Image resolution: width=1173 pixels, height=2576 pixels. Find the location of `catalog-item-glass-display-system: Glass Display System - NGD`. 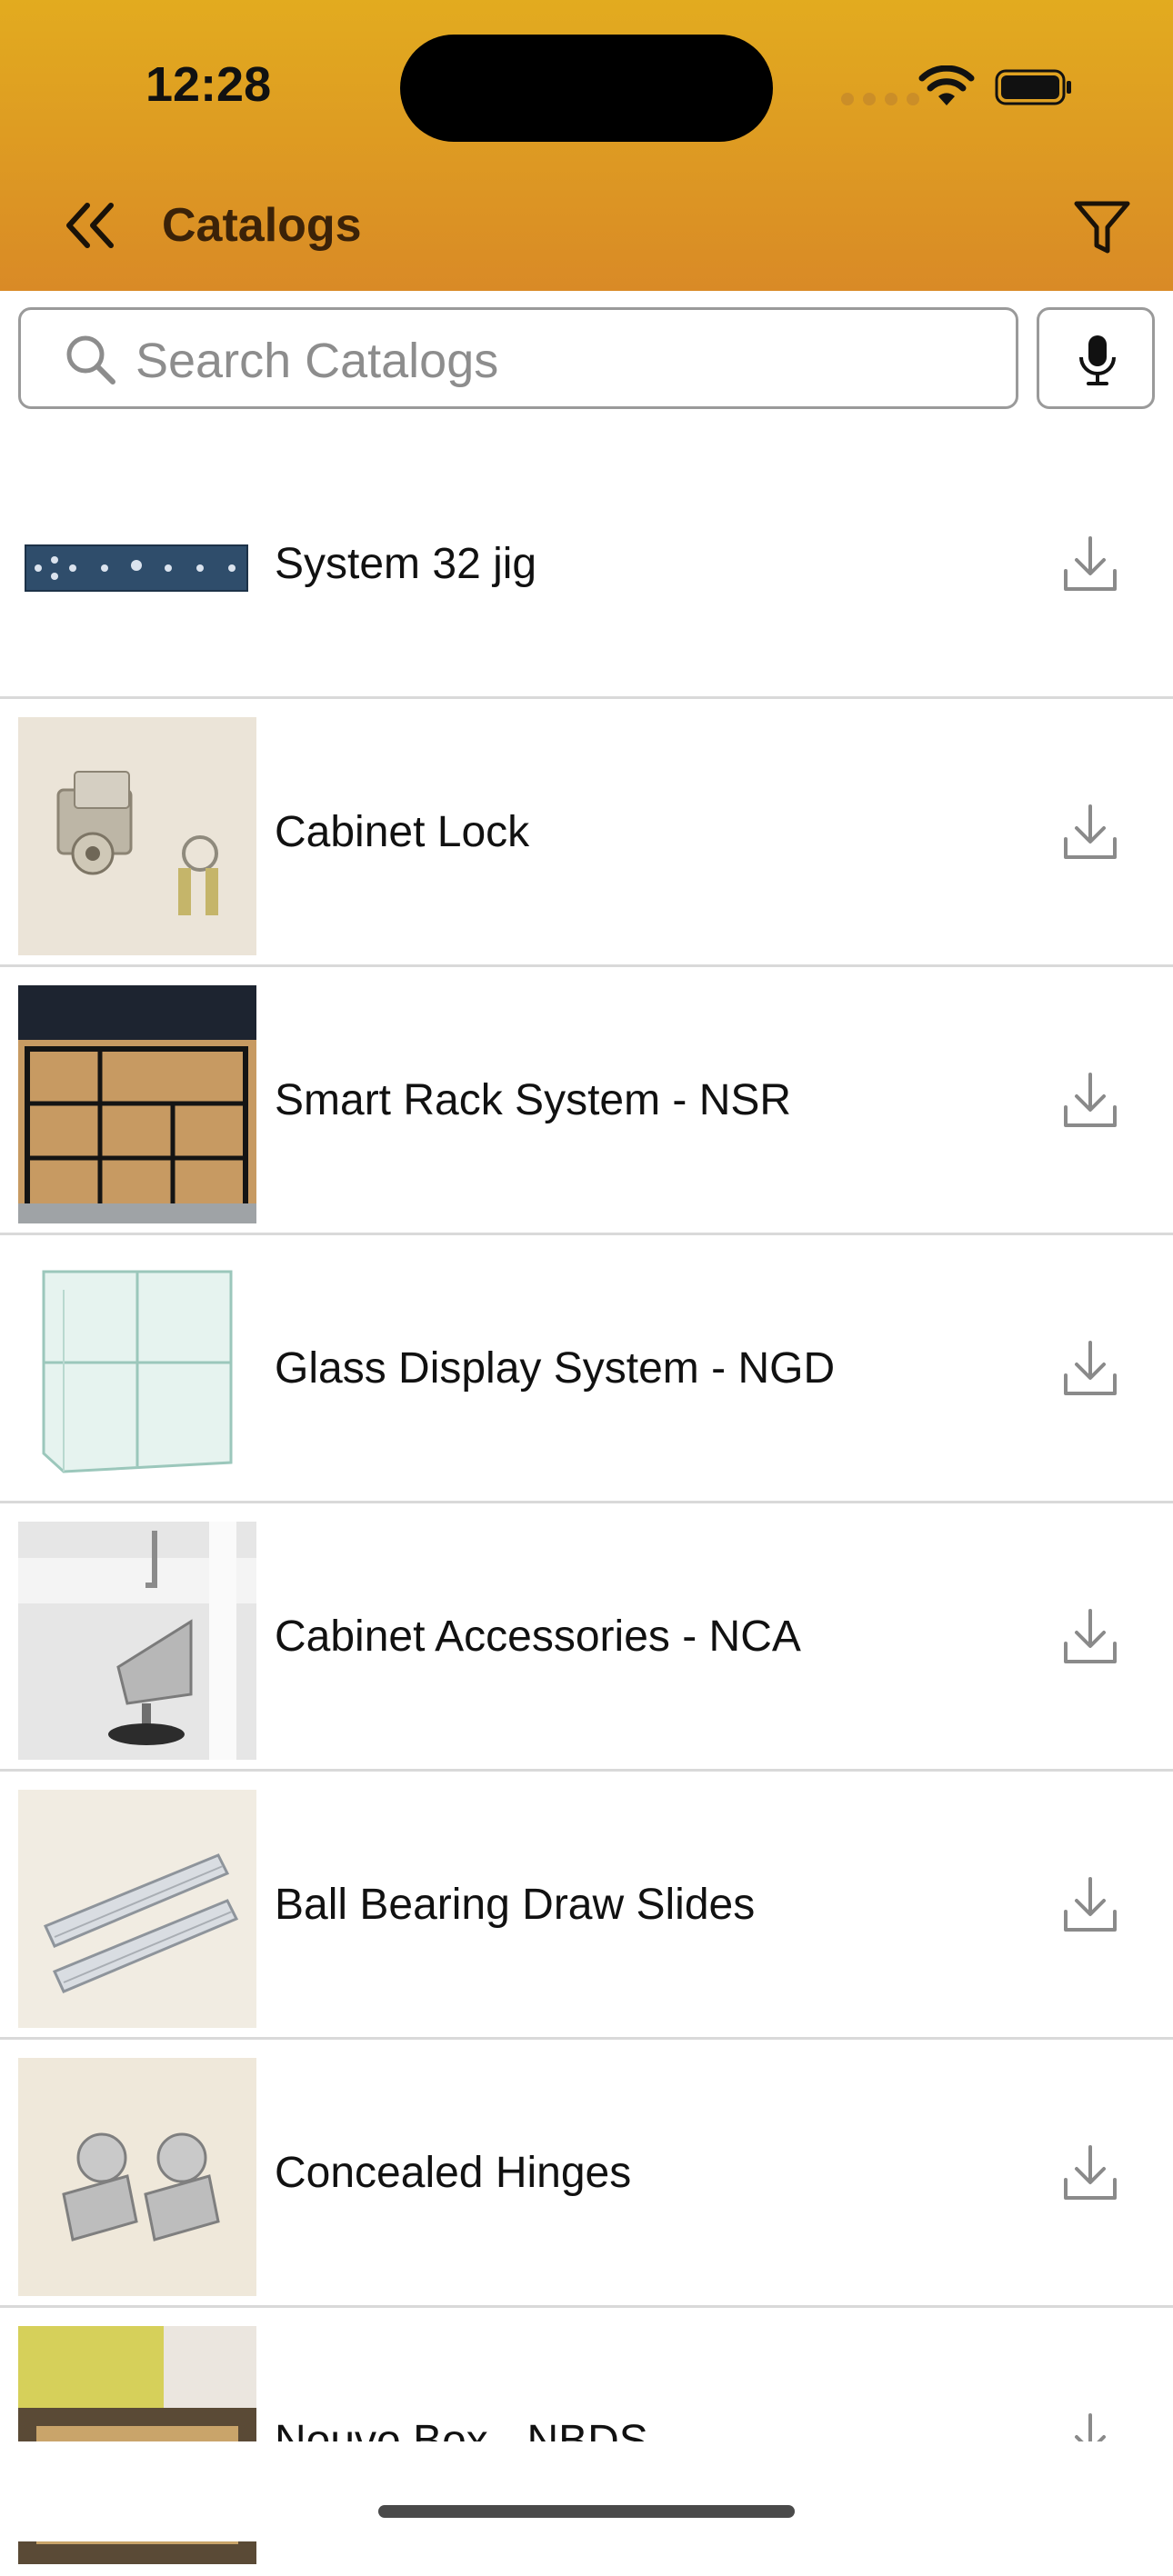

catalog-item-glass-display-system: Glass Display System - NGD is located at coordinates (586, 1369).